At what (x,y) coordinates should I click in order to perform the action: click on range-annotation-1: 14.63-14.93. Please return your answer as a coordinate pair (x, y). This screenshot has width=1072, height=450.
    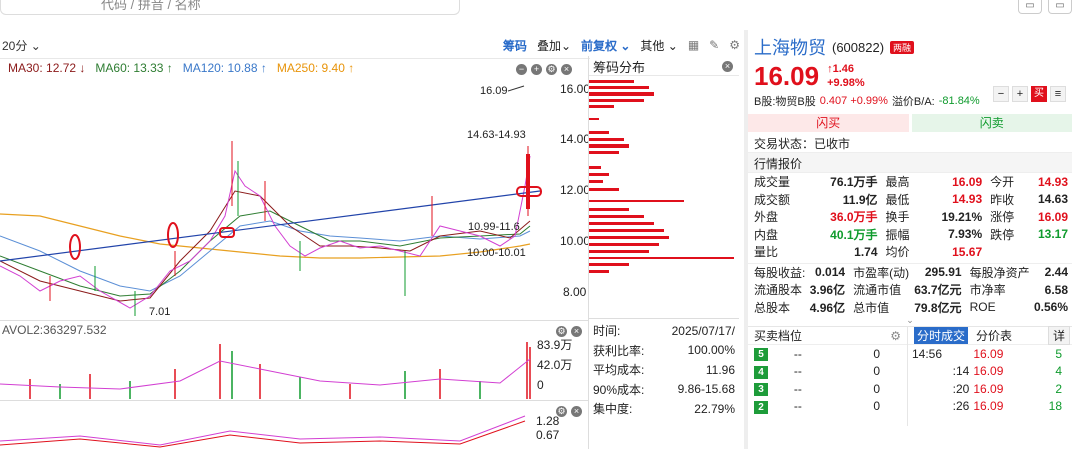
    Looking at the image, I should click on (496, 135).